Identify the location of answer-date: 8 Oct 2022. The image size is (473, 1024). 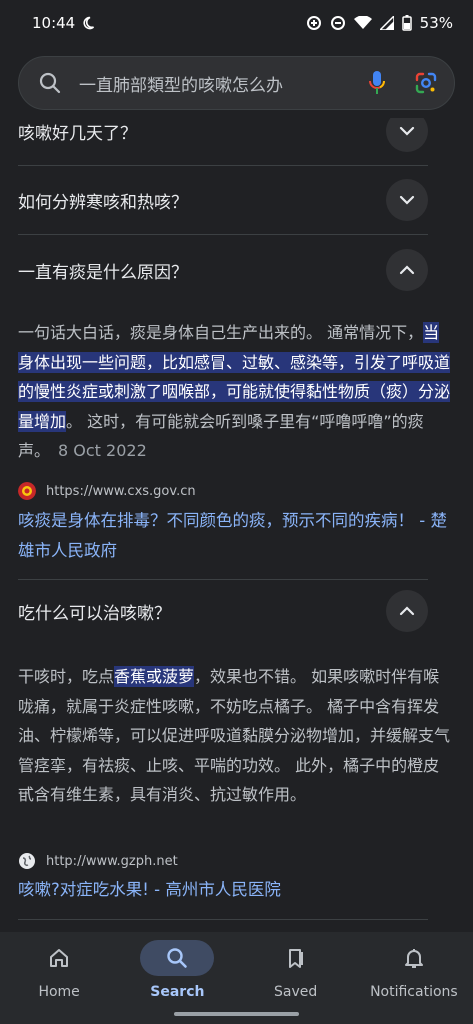
(102, 450).